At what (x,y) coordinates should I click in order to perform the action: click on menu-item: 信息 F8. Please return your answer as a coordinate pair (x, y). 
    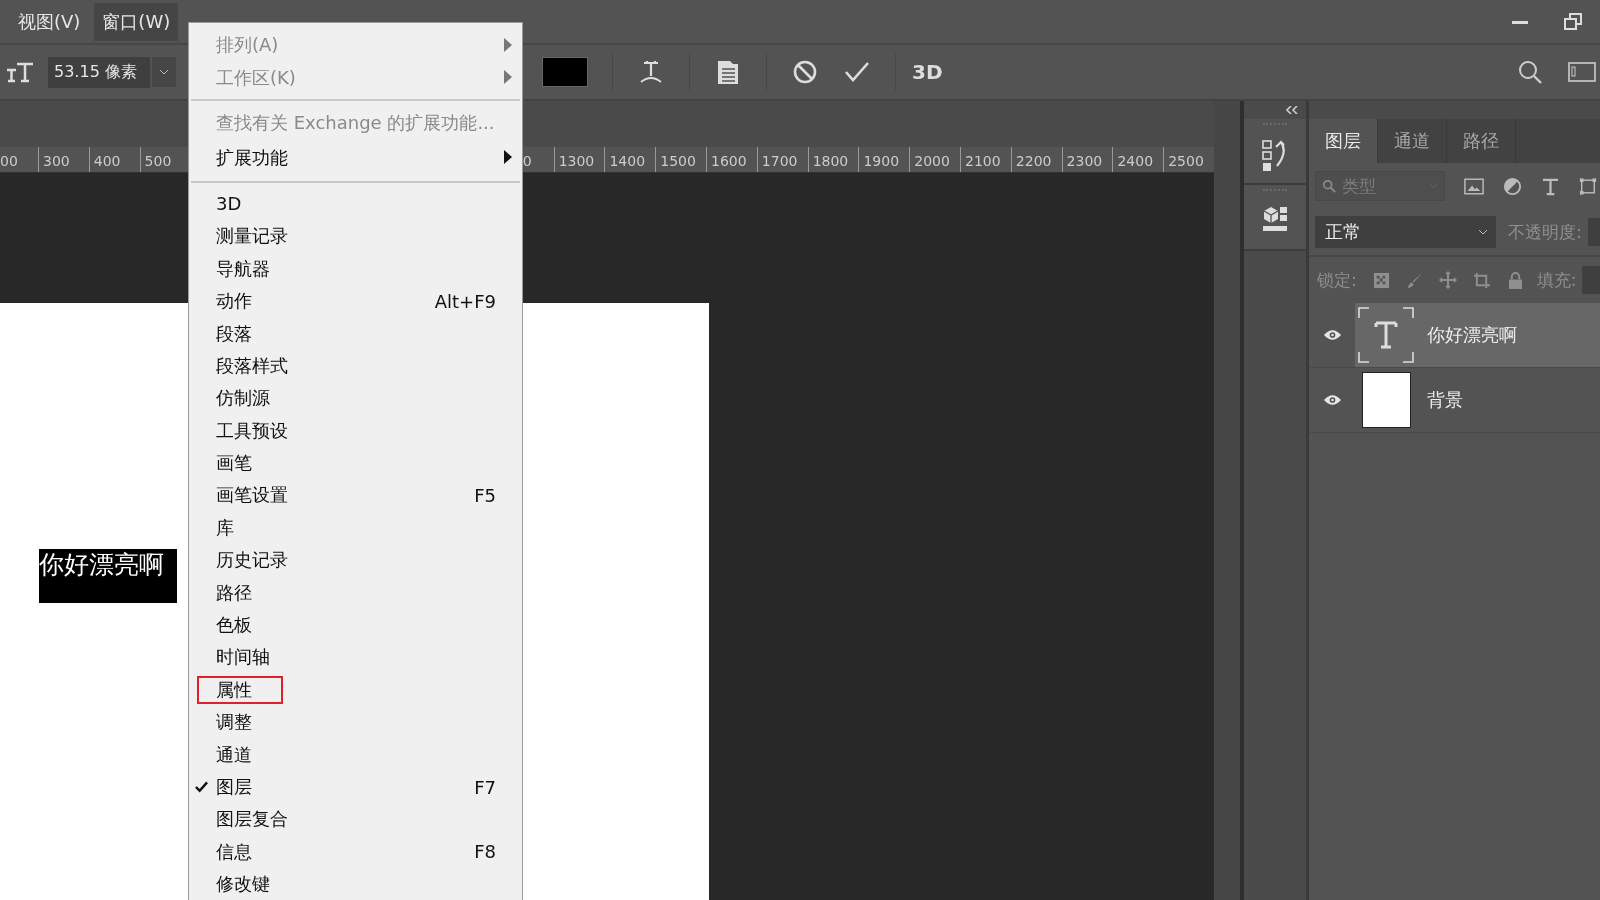
    Looking at the image, I should click on (355, 851).